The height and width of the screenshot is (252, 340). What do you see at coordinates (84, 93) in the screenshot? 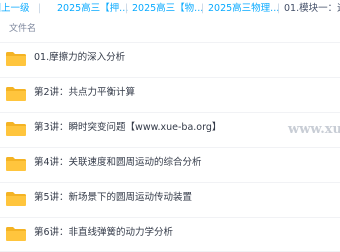
I see `file-name: 第2讲：共点力平衡计算` at bounding box center [84, 93].